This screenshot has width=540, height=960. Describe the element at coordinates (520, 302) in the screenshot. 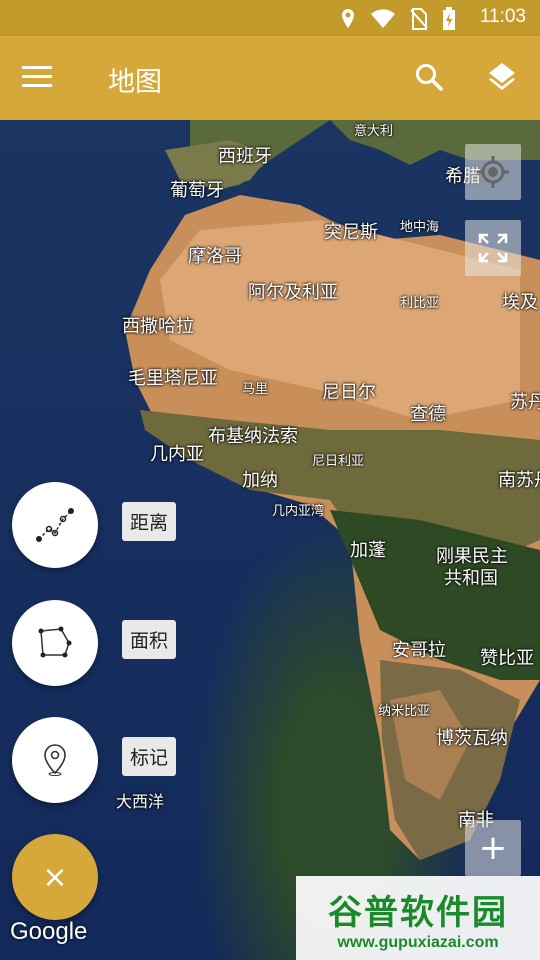

I see `place-label: 埃及` at that location.